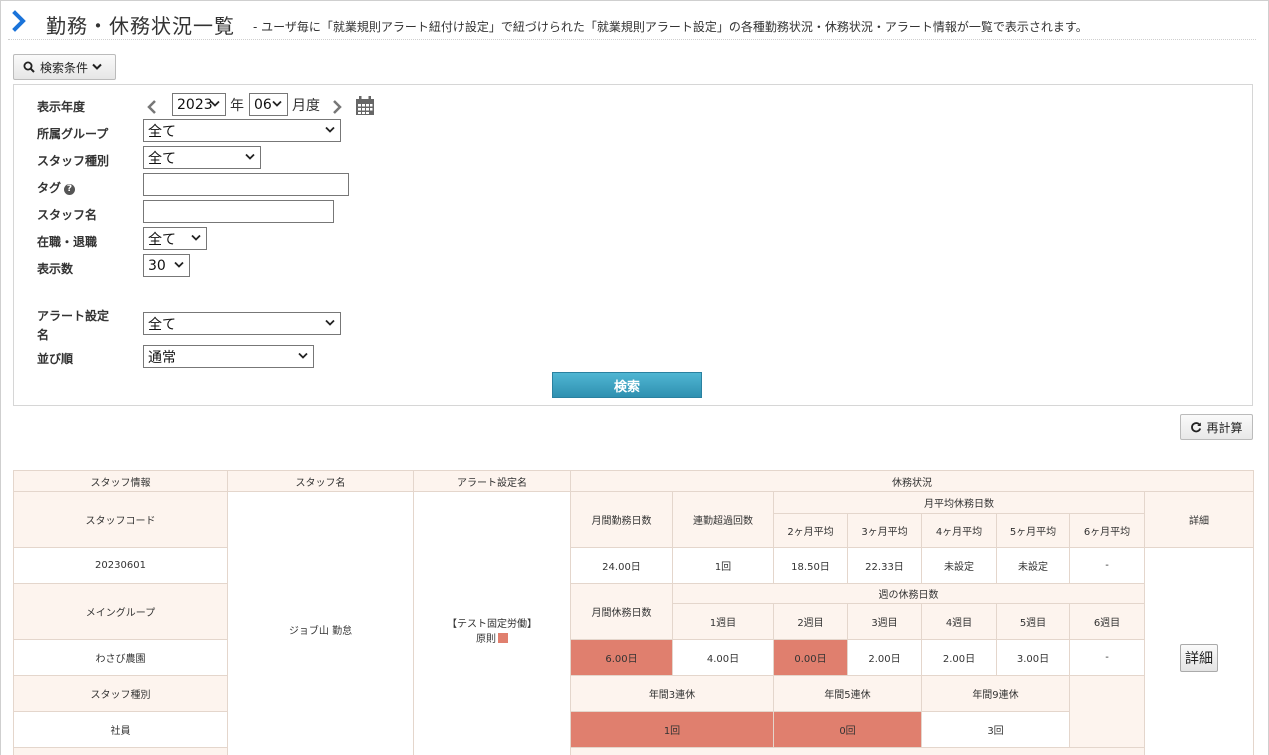  Describe the element at coordinates (810, 565) in the screenshot. I see `avg-2m-value: 18.50日` at that location.